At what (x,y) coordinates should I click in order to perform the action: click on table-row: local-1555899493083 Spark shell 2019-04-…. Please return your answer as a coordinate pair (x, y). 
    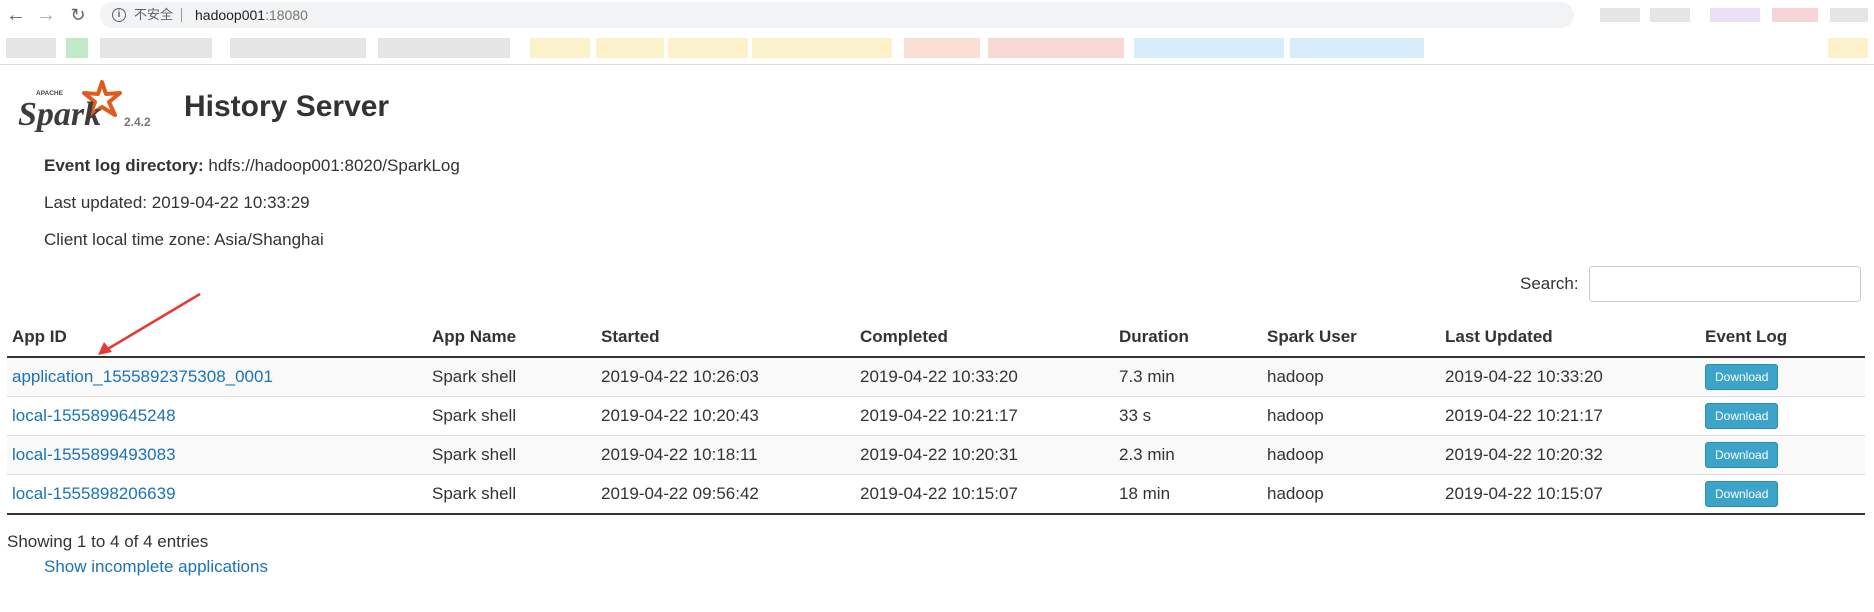
    Looking at the image, I should click on (936, 455).